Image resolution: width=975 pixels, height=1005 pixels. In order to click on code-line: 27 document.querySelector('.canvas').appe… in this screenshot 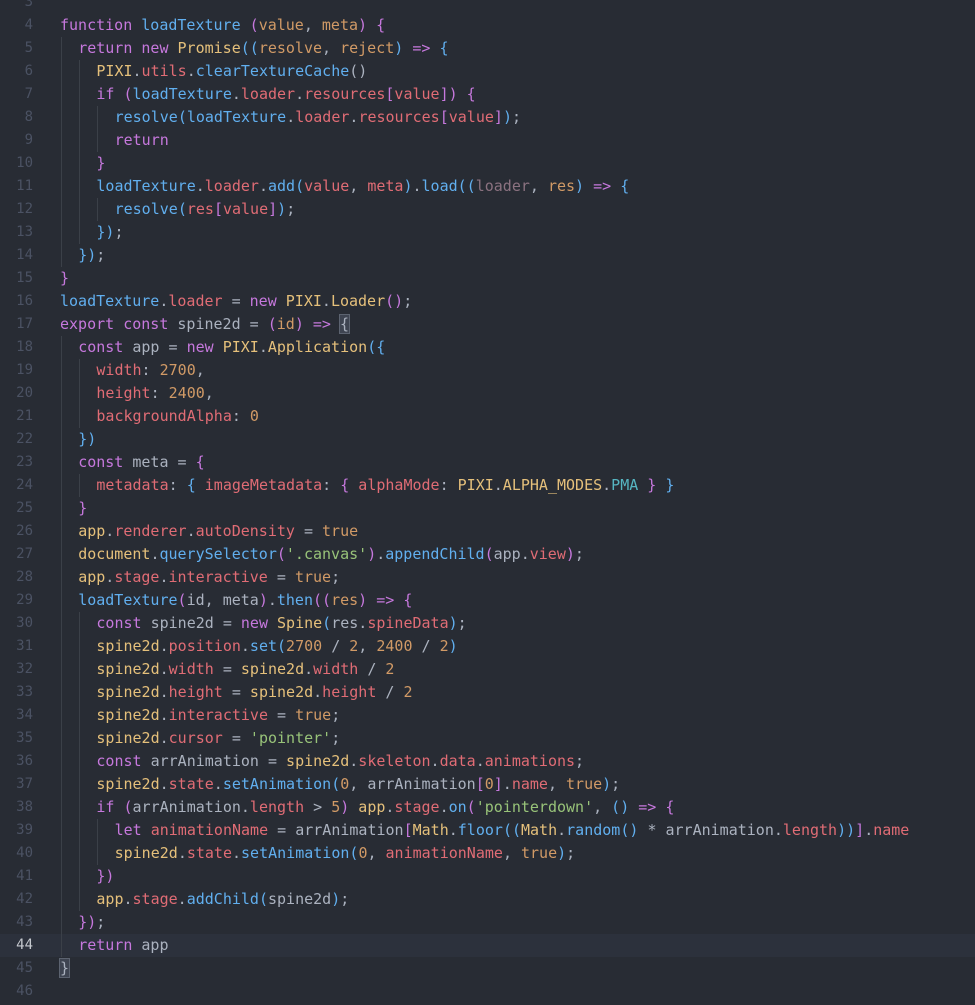, I will do `click(487, 554)`.